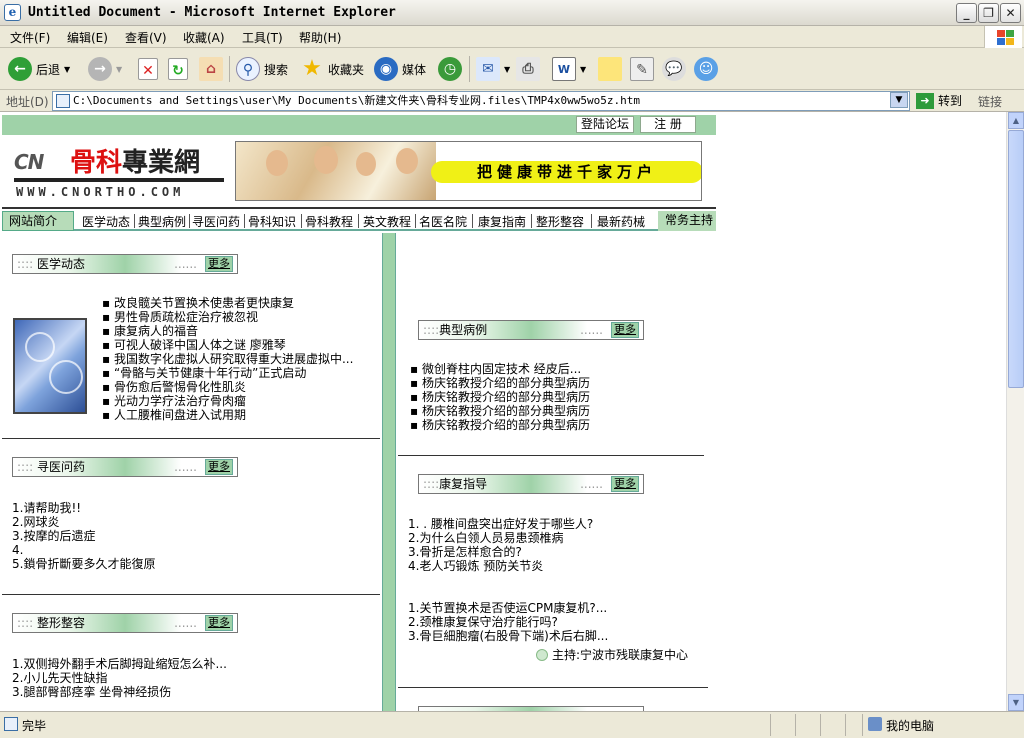  I want to click on history-button: ◷, so click(450, 69).